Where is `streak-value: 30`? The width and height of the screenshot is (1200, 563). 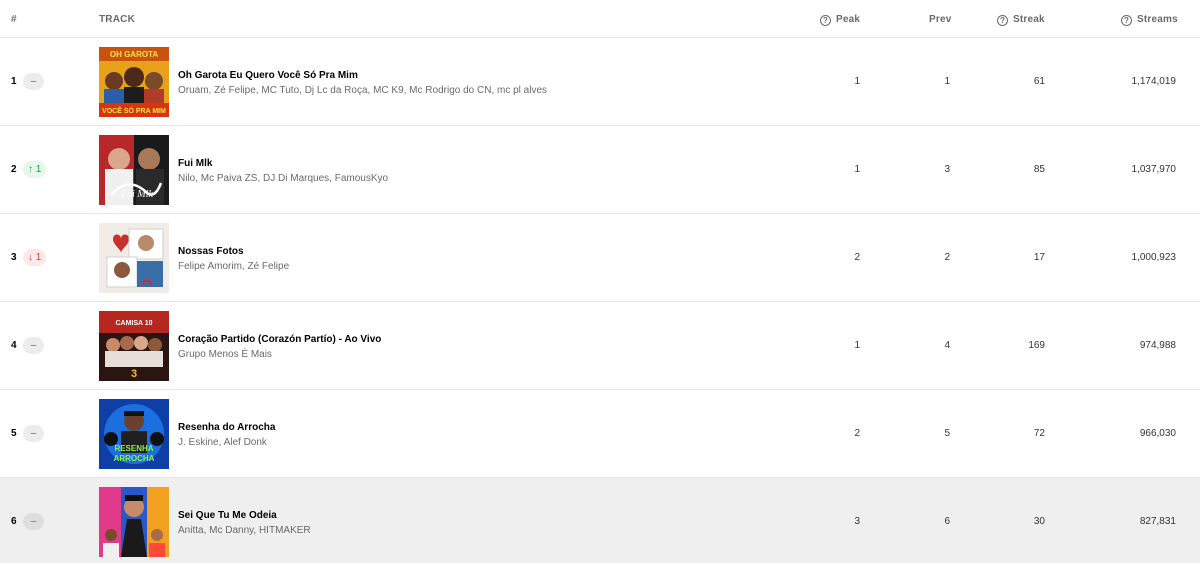
streak-value: 30 is located at coordinates (1039, 521).